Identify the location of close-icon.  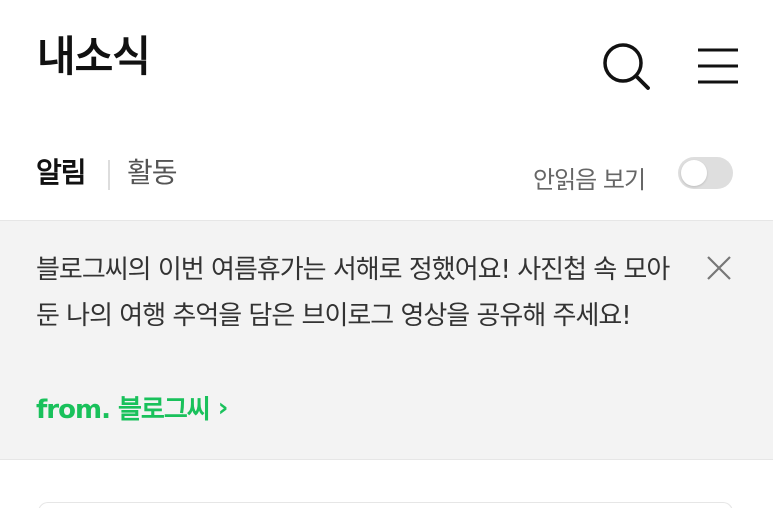
(719, 268).